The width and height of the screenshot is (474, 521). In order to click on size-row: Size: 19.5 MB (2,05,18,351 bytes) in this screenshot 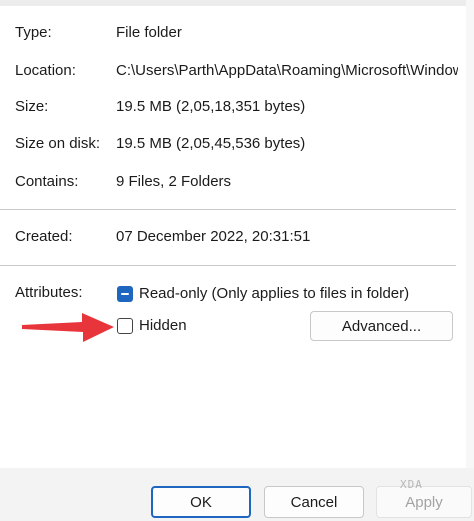, I will do `click(237, 107)`.